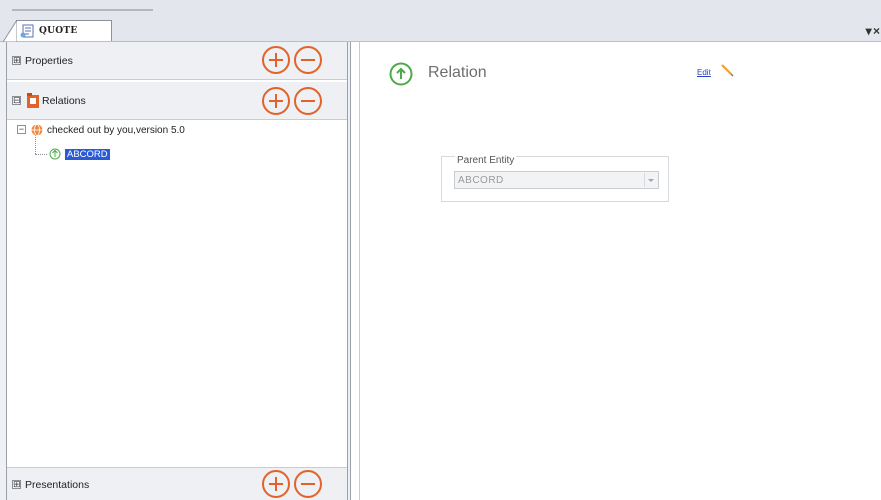 This screenshot has width=881, height=500. What do you see at coordinates (481, 180) in the screenshot?
I see `parent-entity-value: ABCORD` at bounding box center [481, 180].